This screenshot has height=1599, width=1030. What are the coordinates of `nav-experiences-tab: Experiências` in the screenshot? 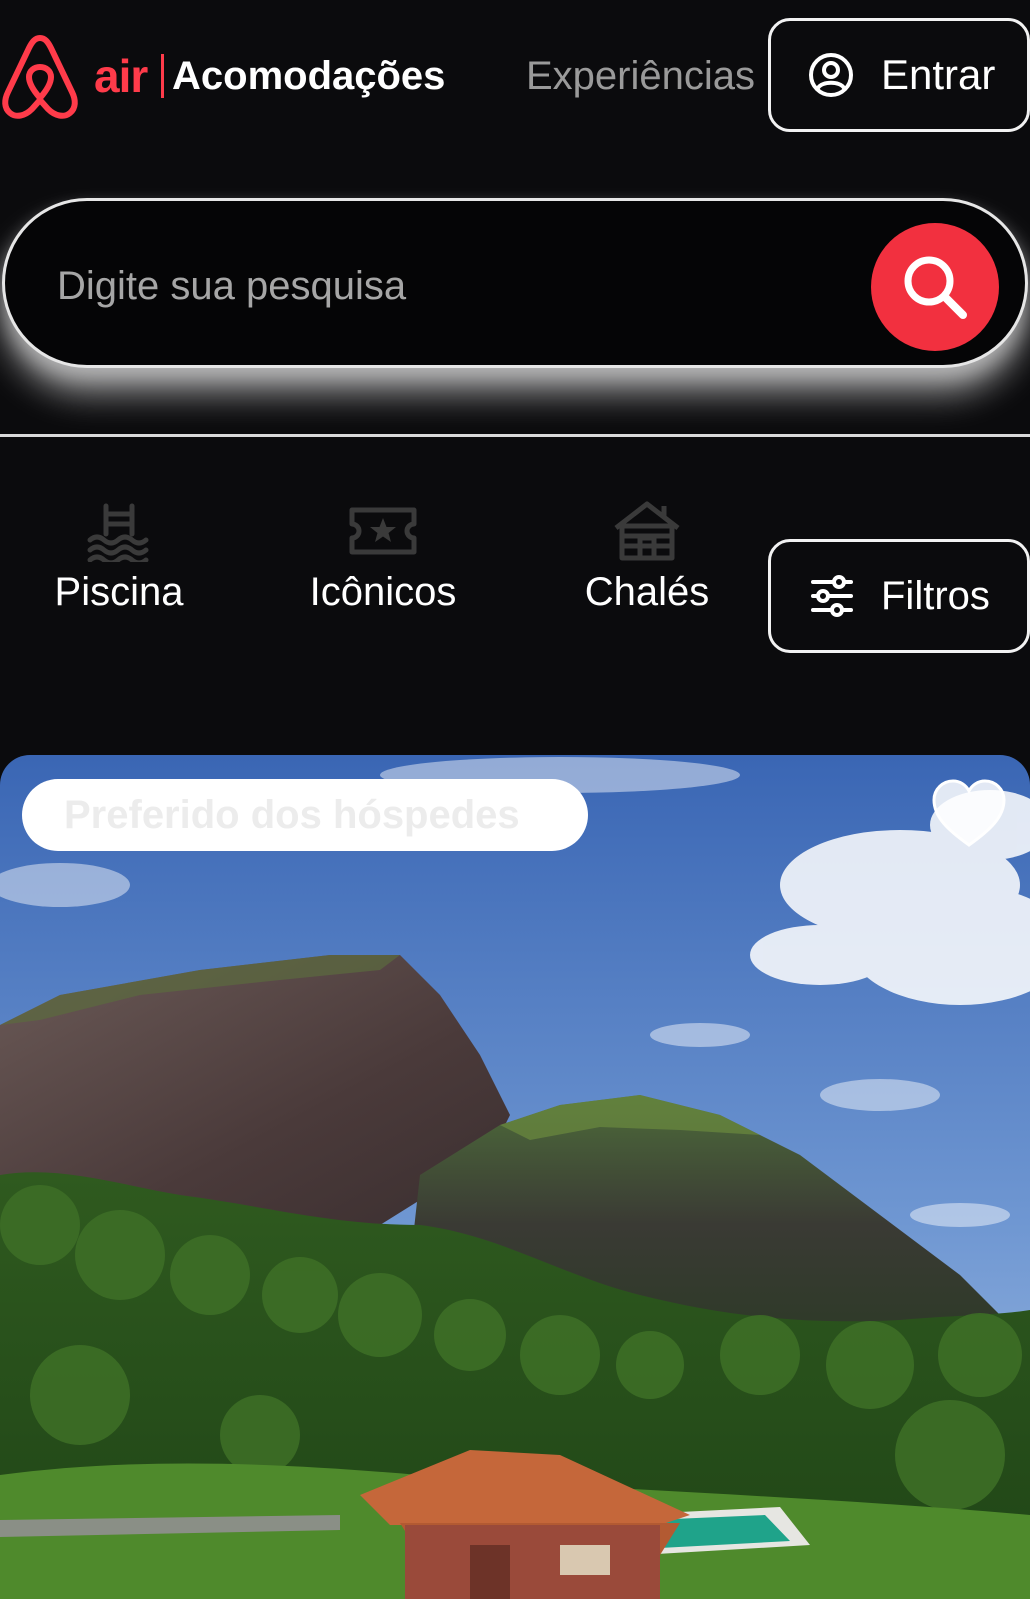 It's located at (640, 76).